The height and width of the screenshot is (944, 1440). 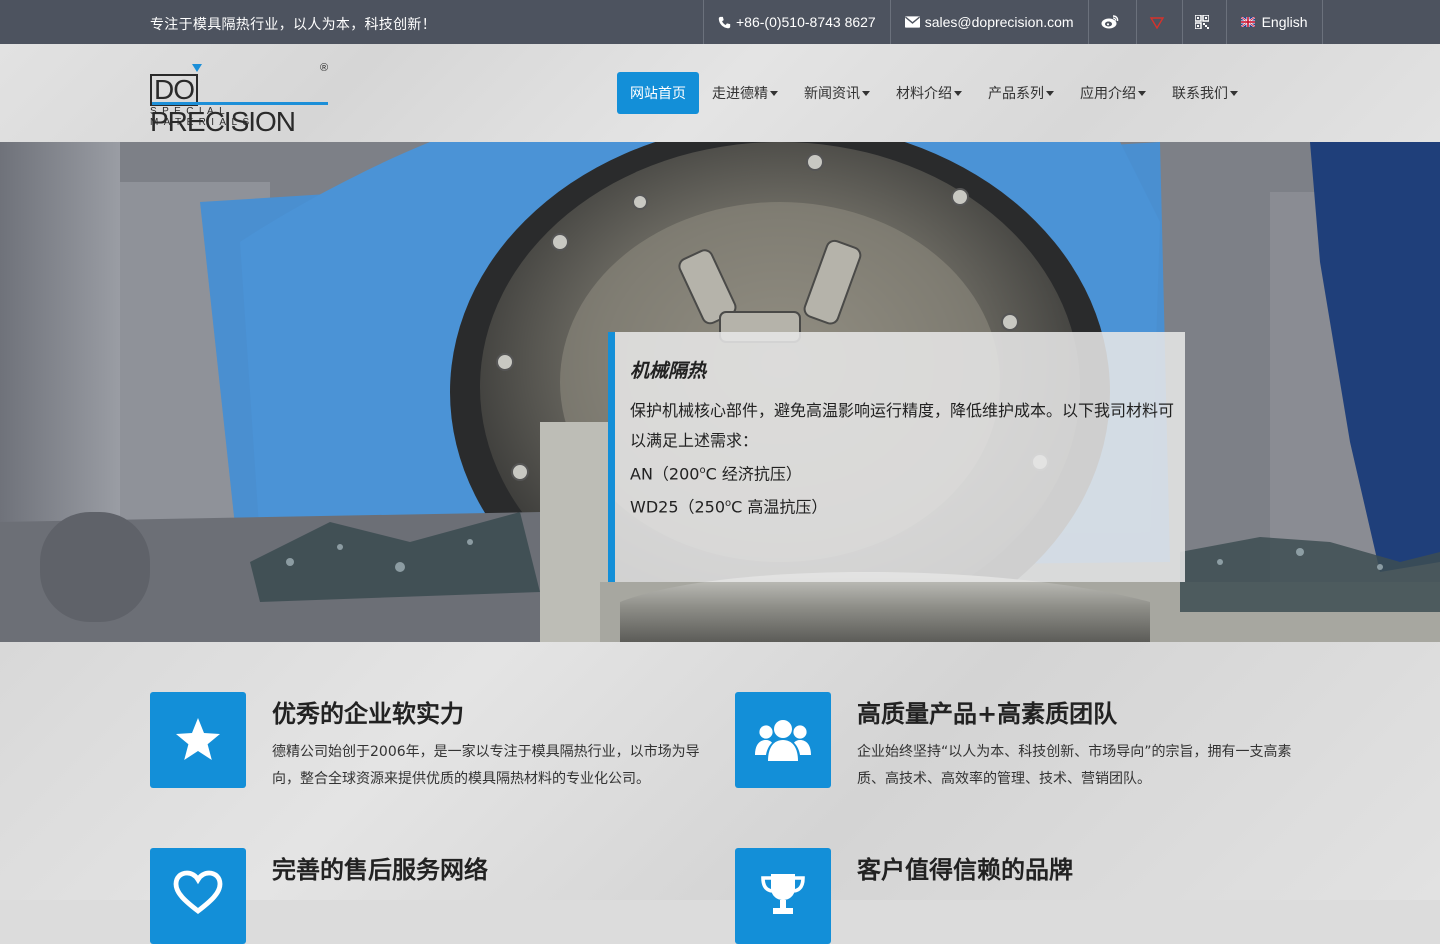 What do you see at coordinates (1247, 22) in the screenshot?
I see `uk-flag-icon` at bounding box center [1247, 22].